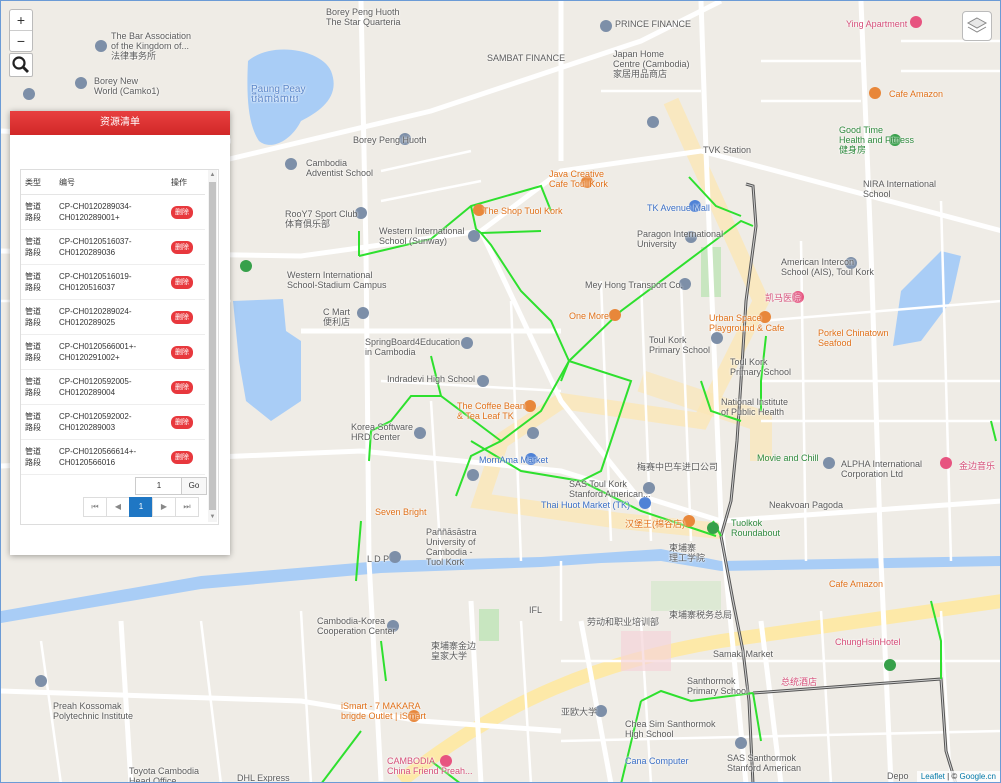  I want to click on table-row: 管道 路段 CP-CH0120566001+- CH0120291002+ 删除, so click(113, 352).